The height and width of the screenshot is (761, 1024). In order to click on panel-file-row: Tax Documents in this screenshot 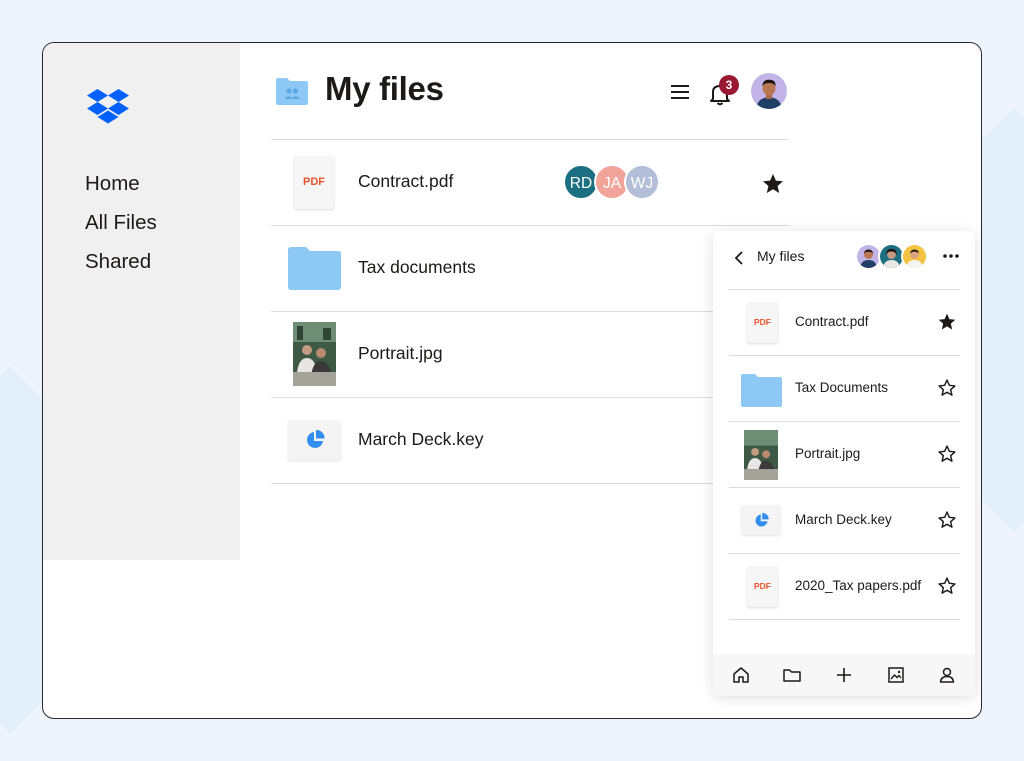, I will do `click(844, 389)`.